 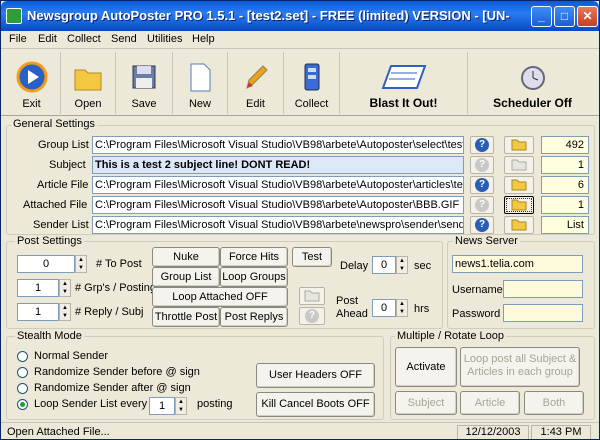 I want to click on rotate-both-button: Both, so click(x=554, y=403).